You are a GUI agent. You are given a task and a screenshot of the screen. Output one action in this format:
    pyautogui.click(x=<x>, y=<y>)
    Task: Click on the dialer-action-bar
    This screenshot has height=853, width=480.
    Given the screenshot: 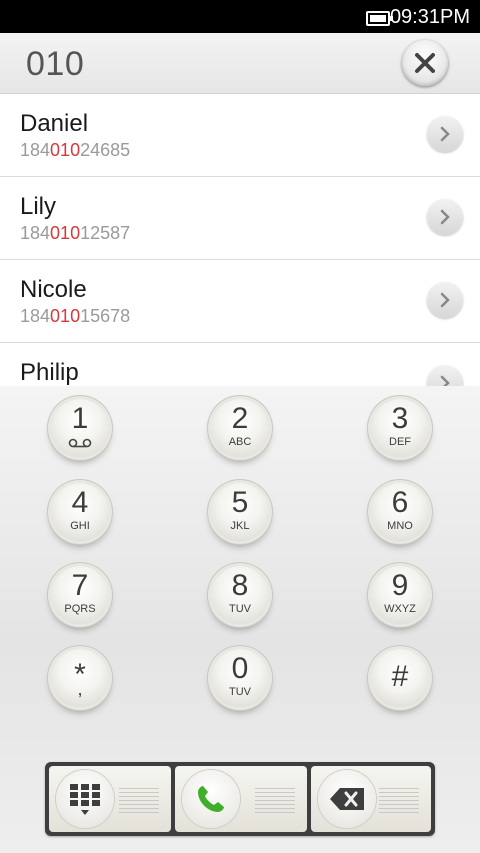 What is the action you would take?
    pyautogui.click(x=240, y=799)
    